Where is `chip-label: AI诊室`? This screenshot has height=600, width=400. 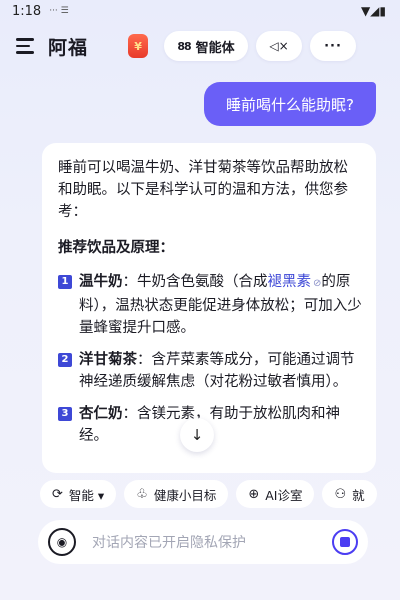 chip-label: AI诊室 is located at coordinates (284, 495).